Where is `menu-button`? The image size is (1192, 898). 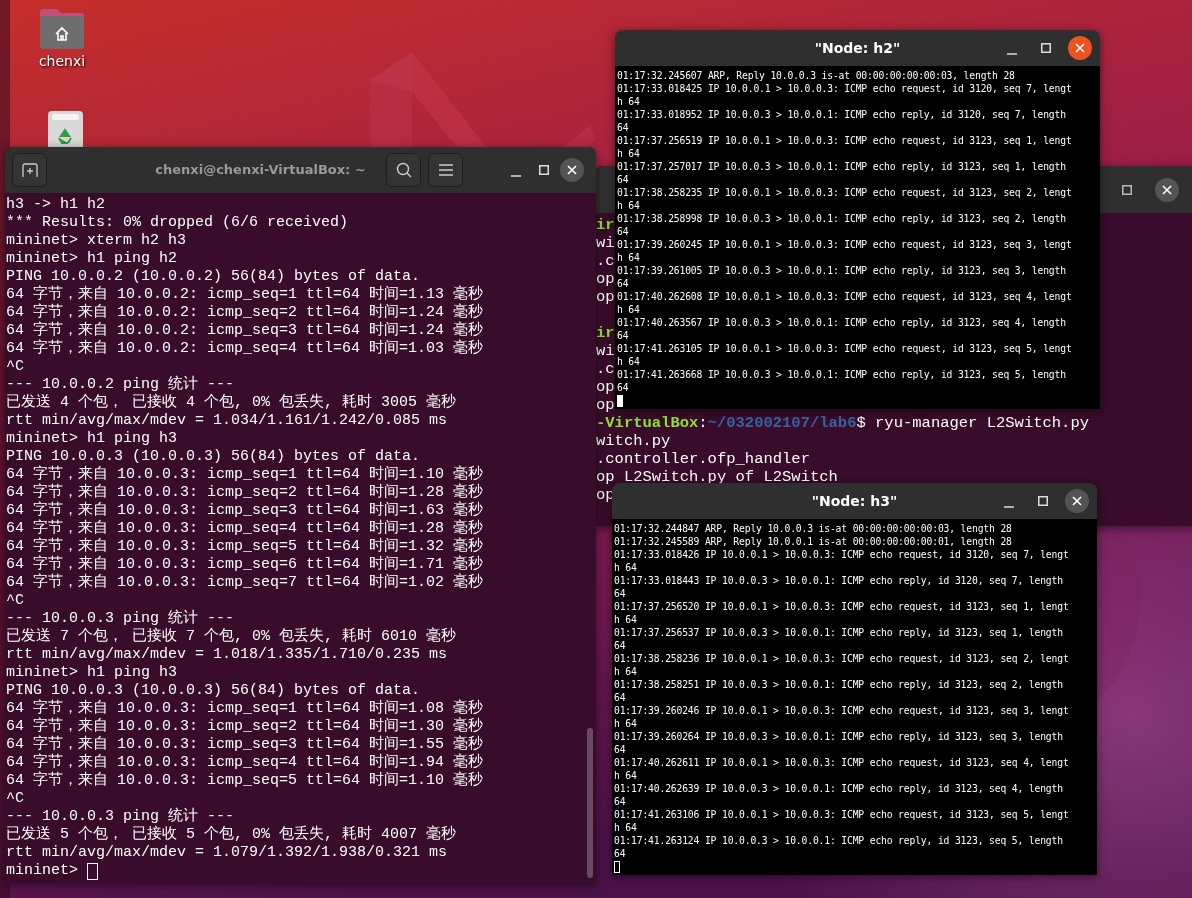 menu-button is located at coordinates (445, 170).